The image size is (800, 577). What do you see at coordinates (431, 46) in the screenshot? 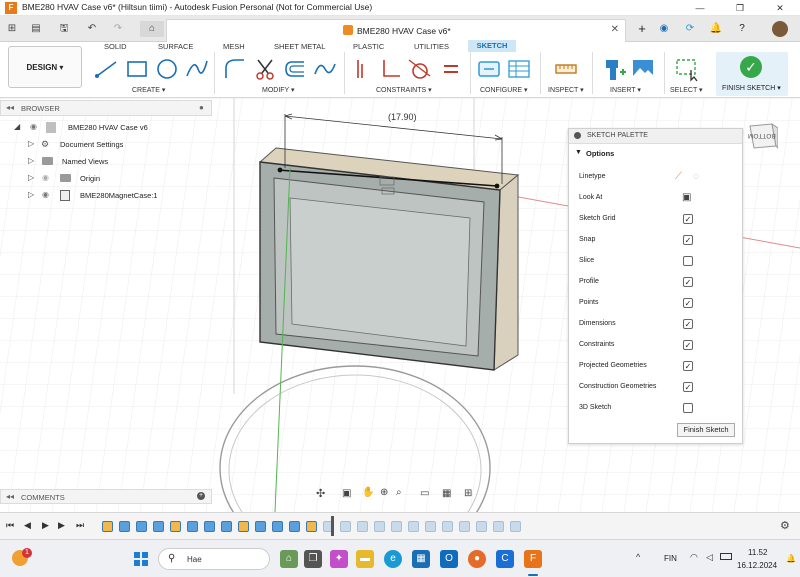
I see `tab-utilities: UTILITIES` at bounding box center [431, 46].